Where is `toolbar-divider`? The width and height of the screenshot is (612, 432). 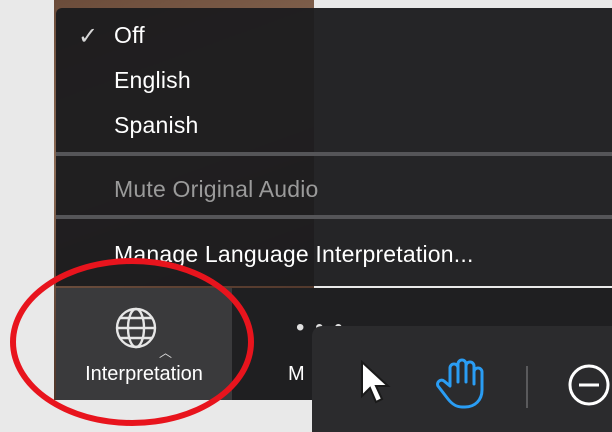
toolbar-divider is located at coordinates (527, 387).